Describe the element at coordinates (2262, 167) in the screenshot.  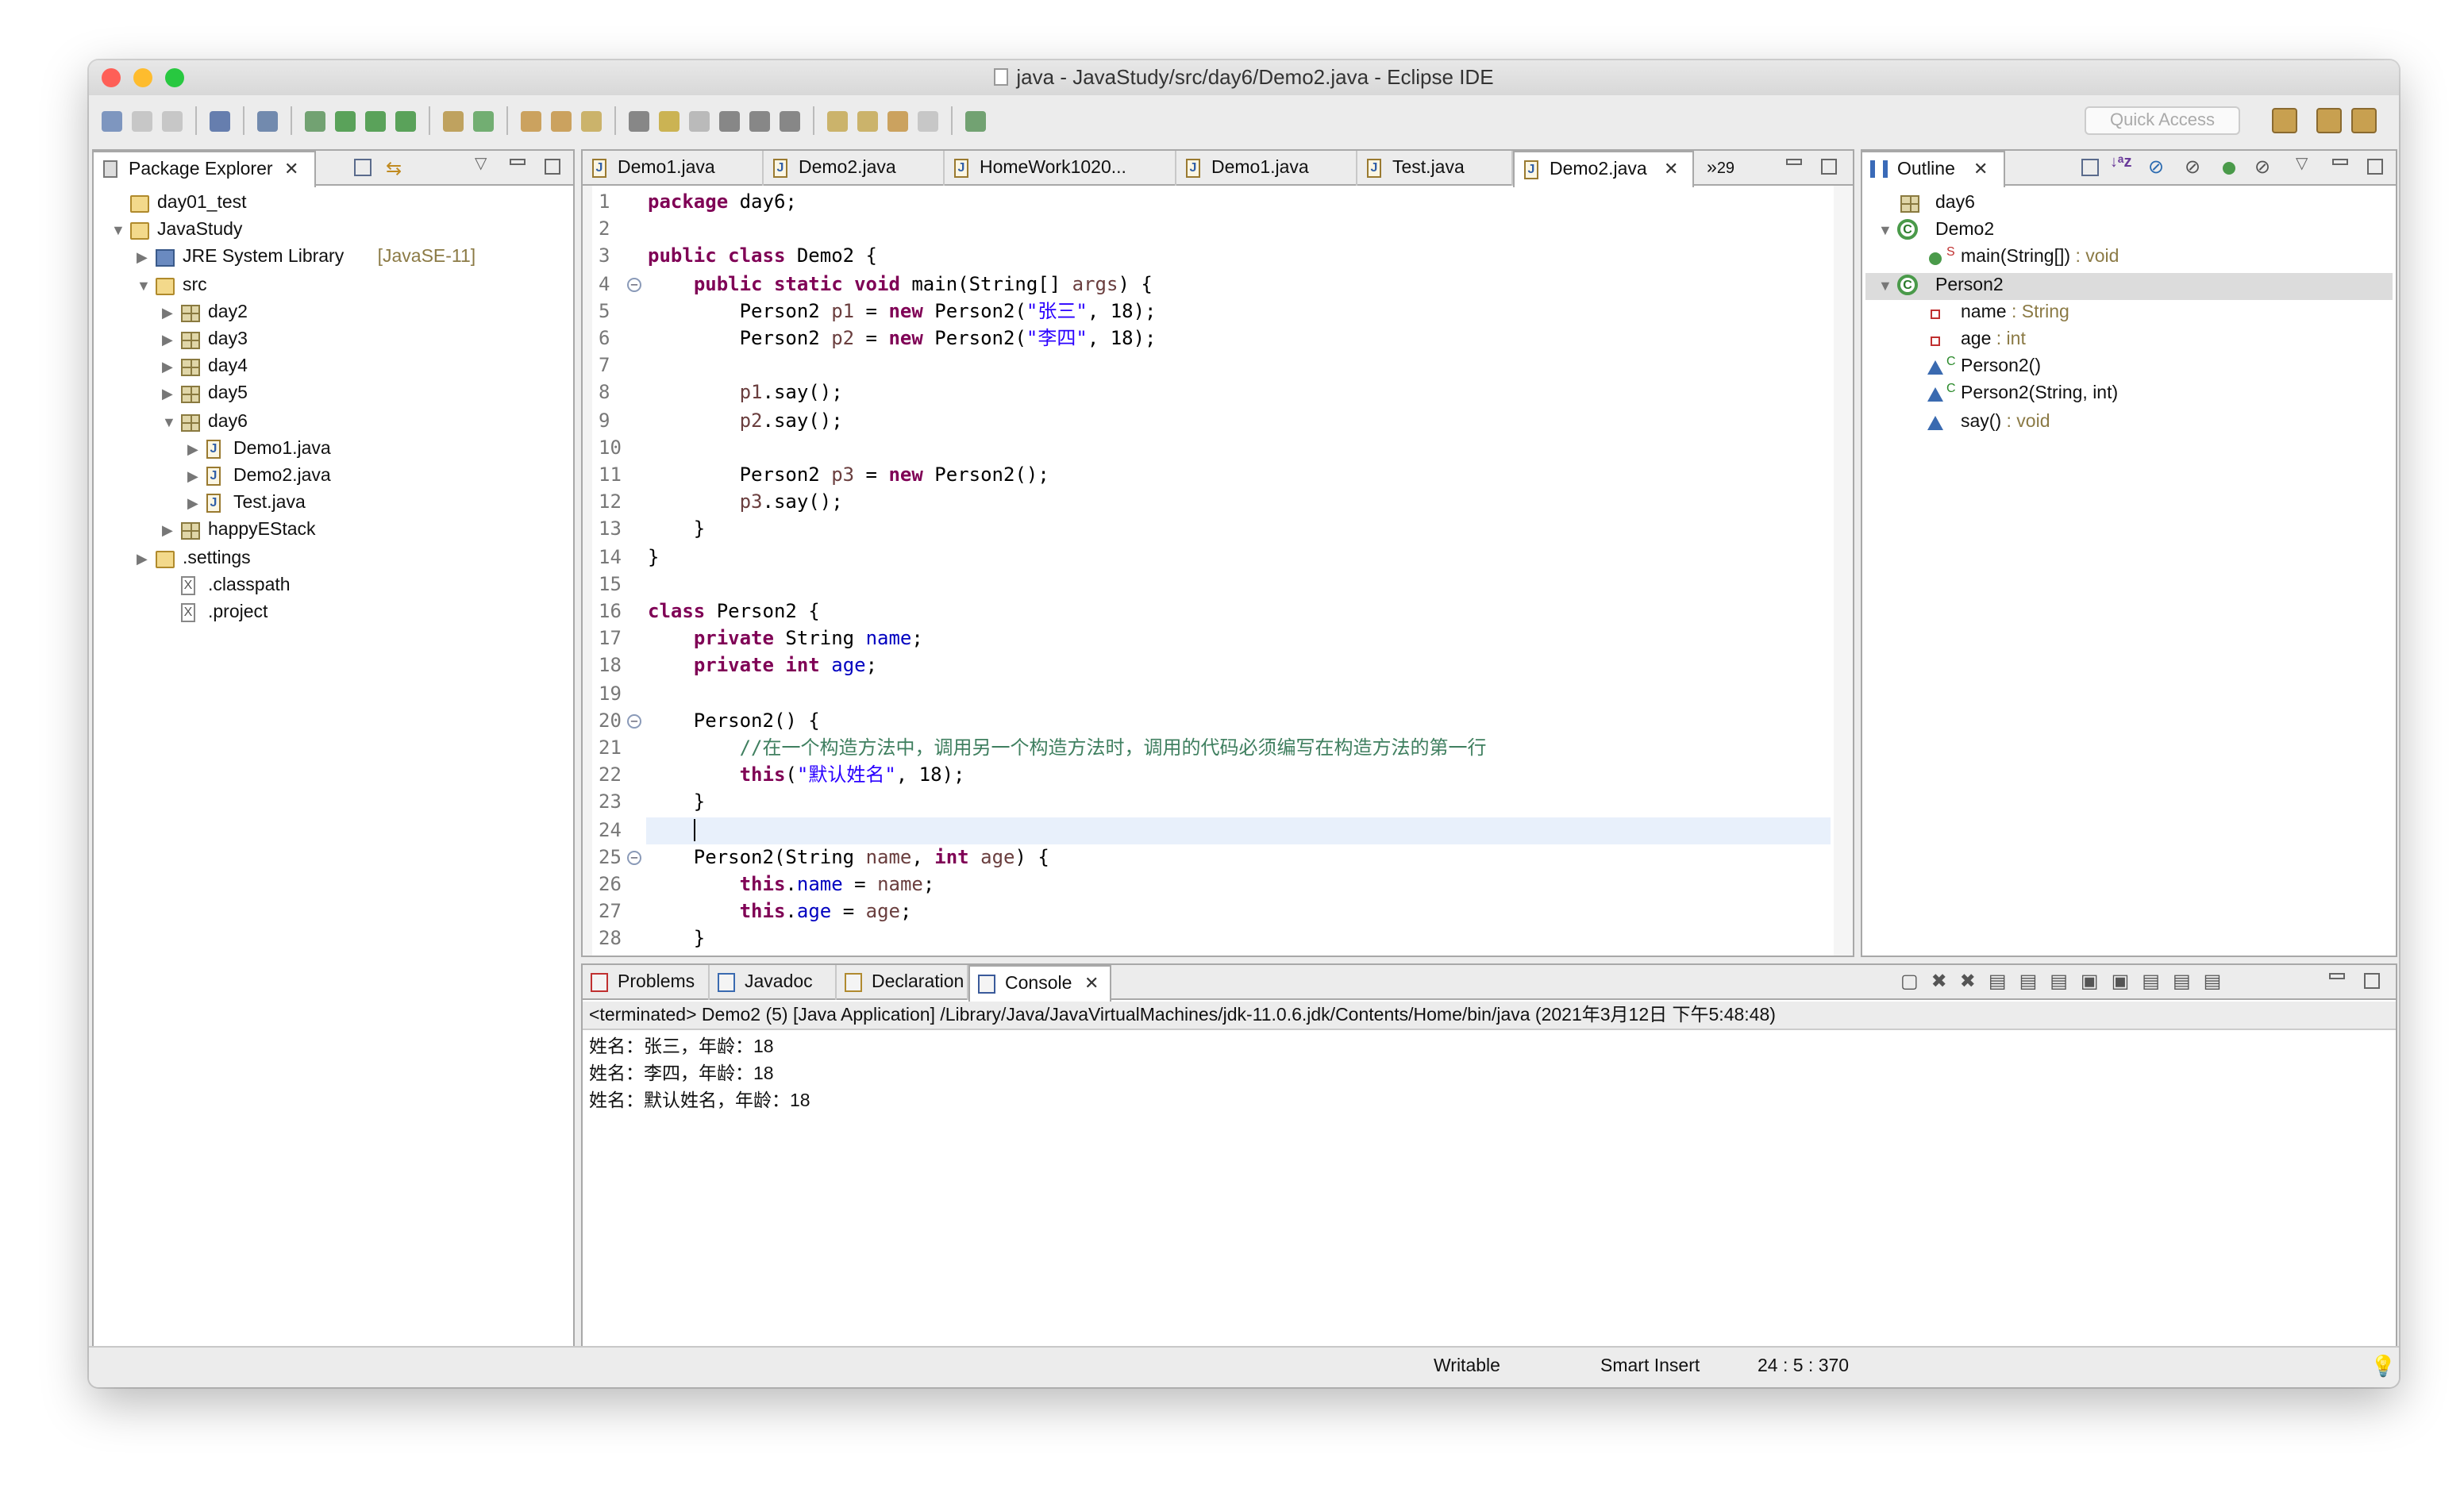
I see `hide-local-types-icon: ⊘` at that location.